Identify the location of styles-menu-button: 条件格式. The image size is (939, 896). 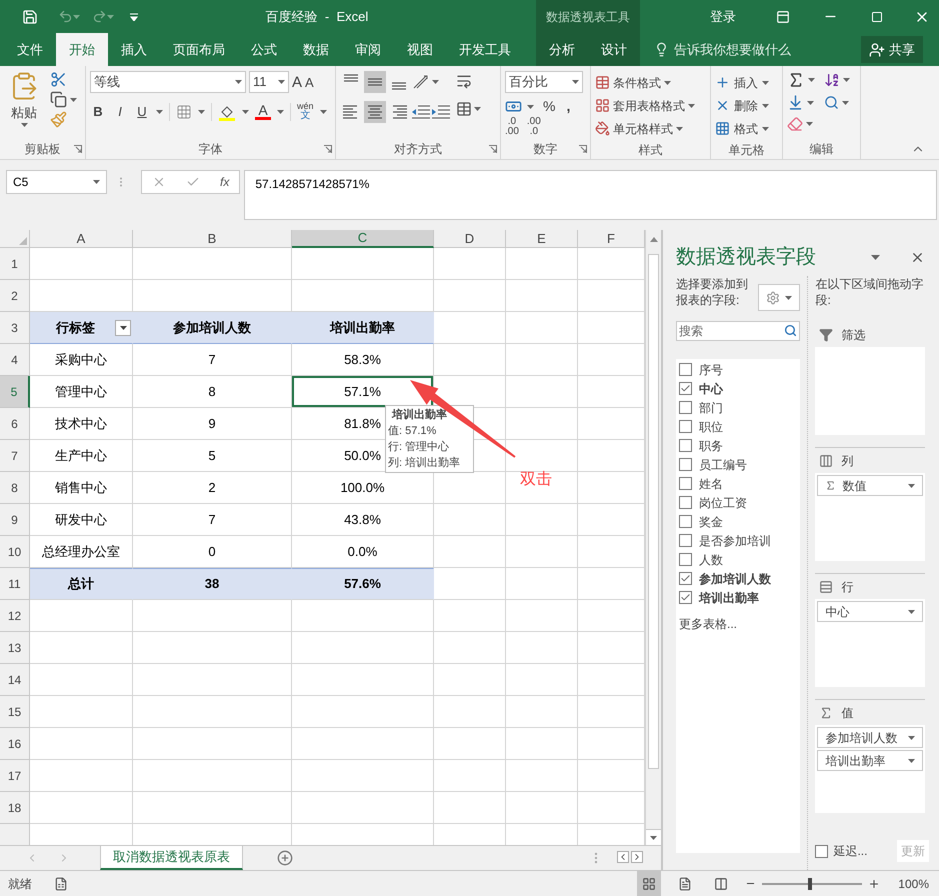
(633, 82).